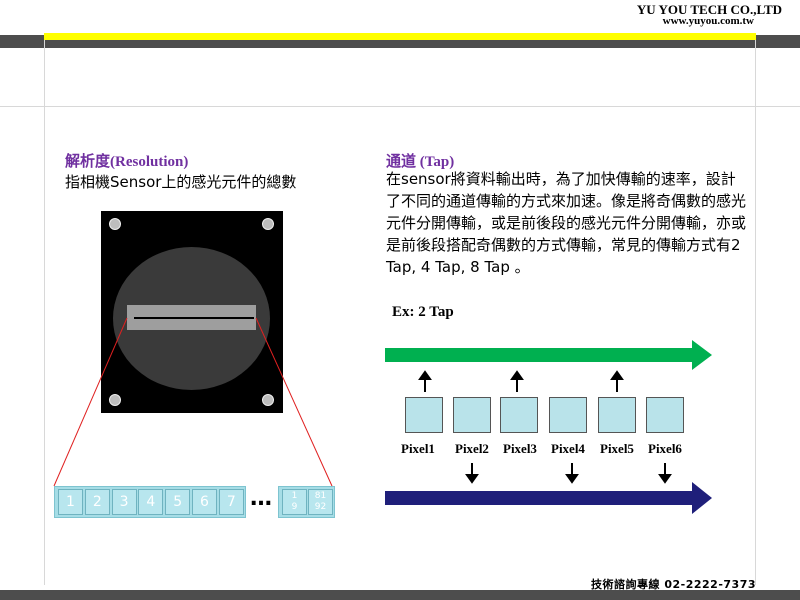  What do you see at coordinates (665, 448) in the screenshot?
I see `pixel-label: Pixel6` at bounding box center [665, 448].